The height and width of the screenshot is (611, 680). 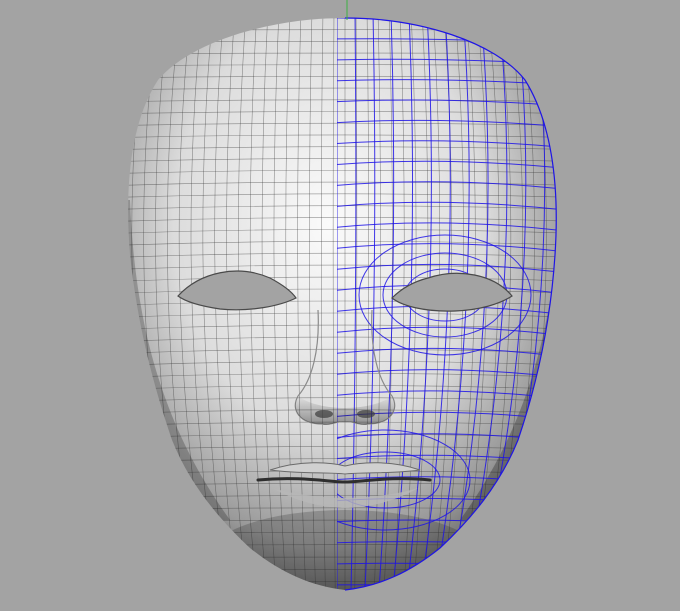 What do you see at coordinates (366, 414) in the screenshot?
I see `right-nostril` at bounding box center [366, 414].